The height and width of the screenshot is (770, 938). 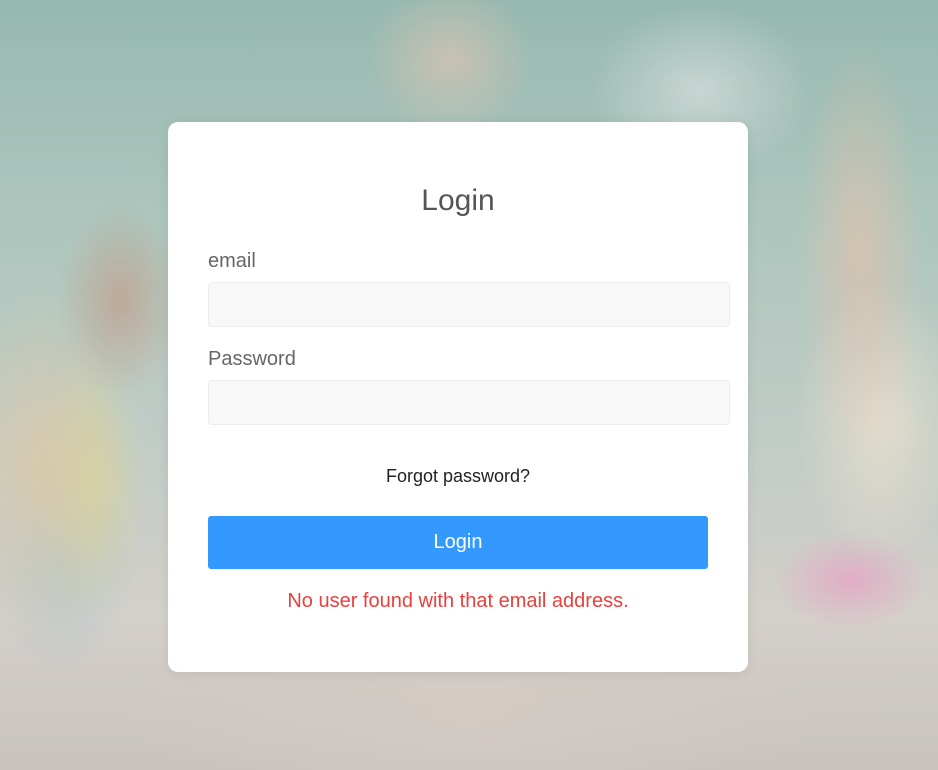 What do you see at coordinates (469, 304) in the screenshot?
I see `email-input` at bounding box center [469, 304].